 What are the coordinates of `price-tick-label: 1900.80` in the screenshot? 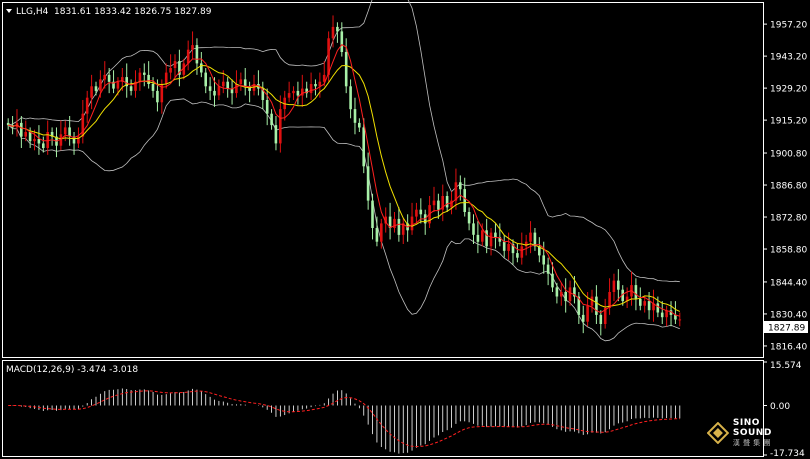 It's located at (788, 155).